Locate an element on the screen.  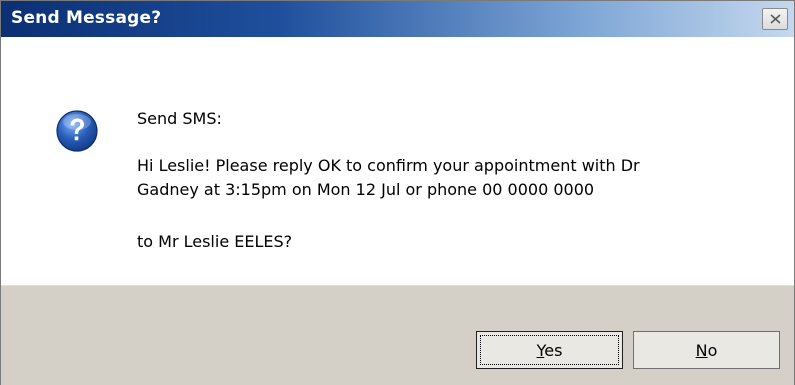
yes-button-label: Yes is located at coordinates (549, 350).